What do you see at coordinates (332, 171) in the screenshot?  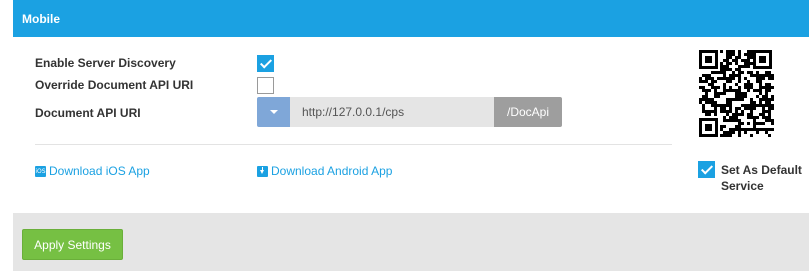 I see `download-android-app-label: Download Android App` at bounding box center [332, 171].